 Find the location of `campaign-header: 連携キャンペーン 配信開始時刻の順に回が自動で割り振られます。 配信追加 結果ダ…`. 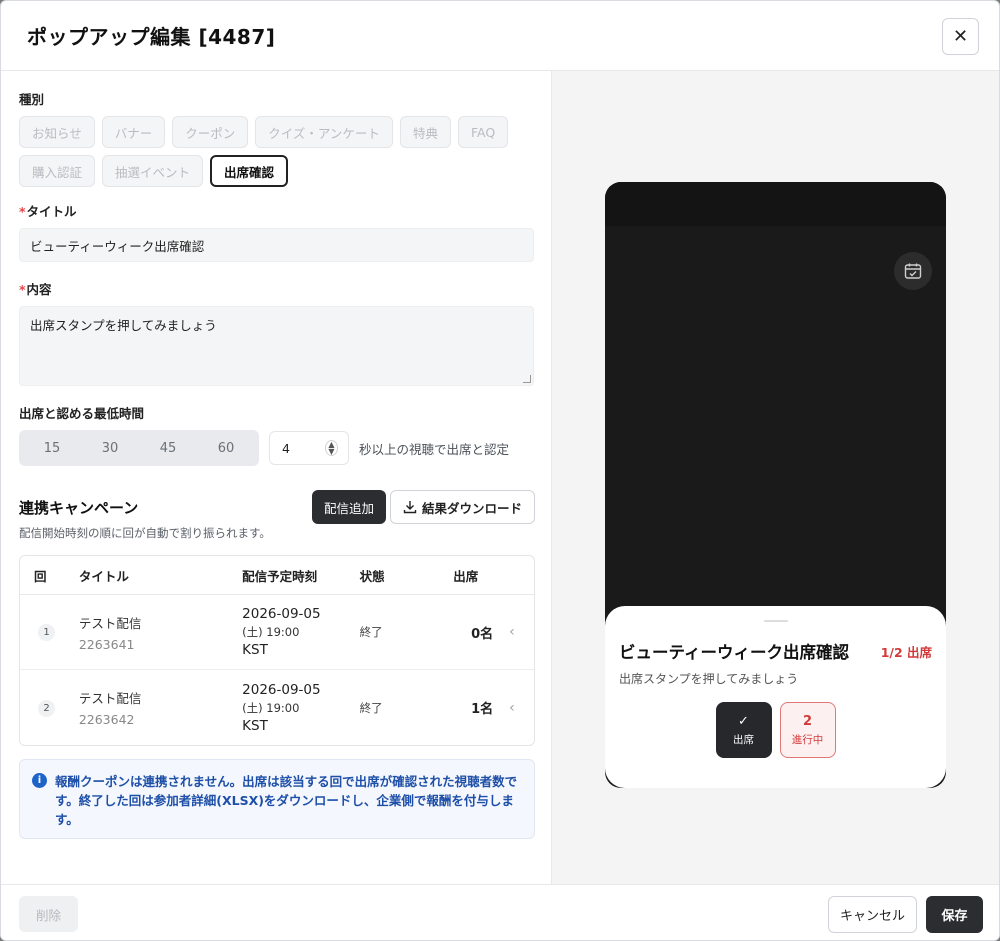

campaign-header: 連携キャンペーン 配信開始時刻の順に回が自動で割り振られます。 配信追加 結果ダ… is located at coordinates (277, 515).